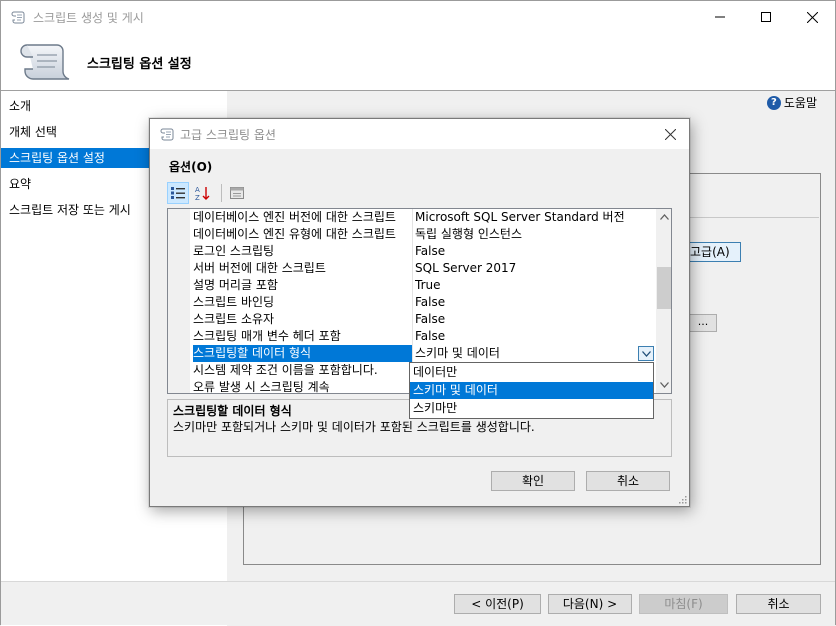 The image size is (836, 626). Describe the element at coordinates (664, 288) in the screenshot. I see `scroll-thumb` at that location.